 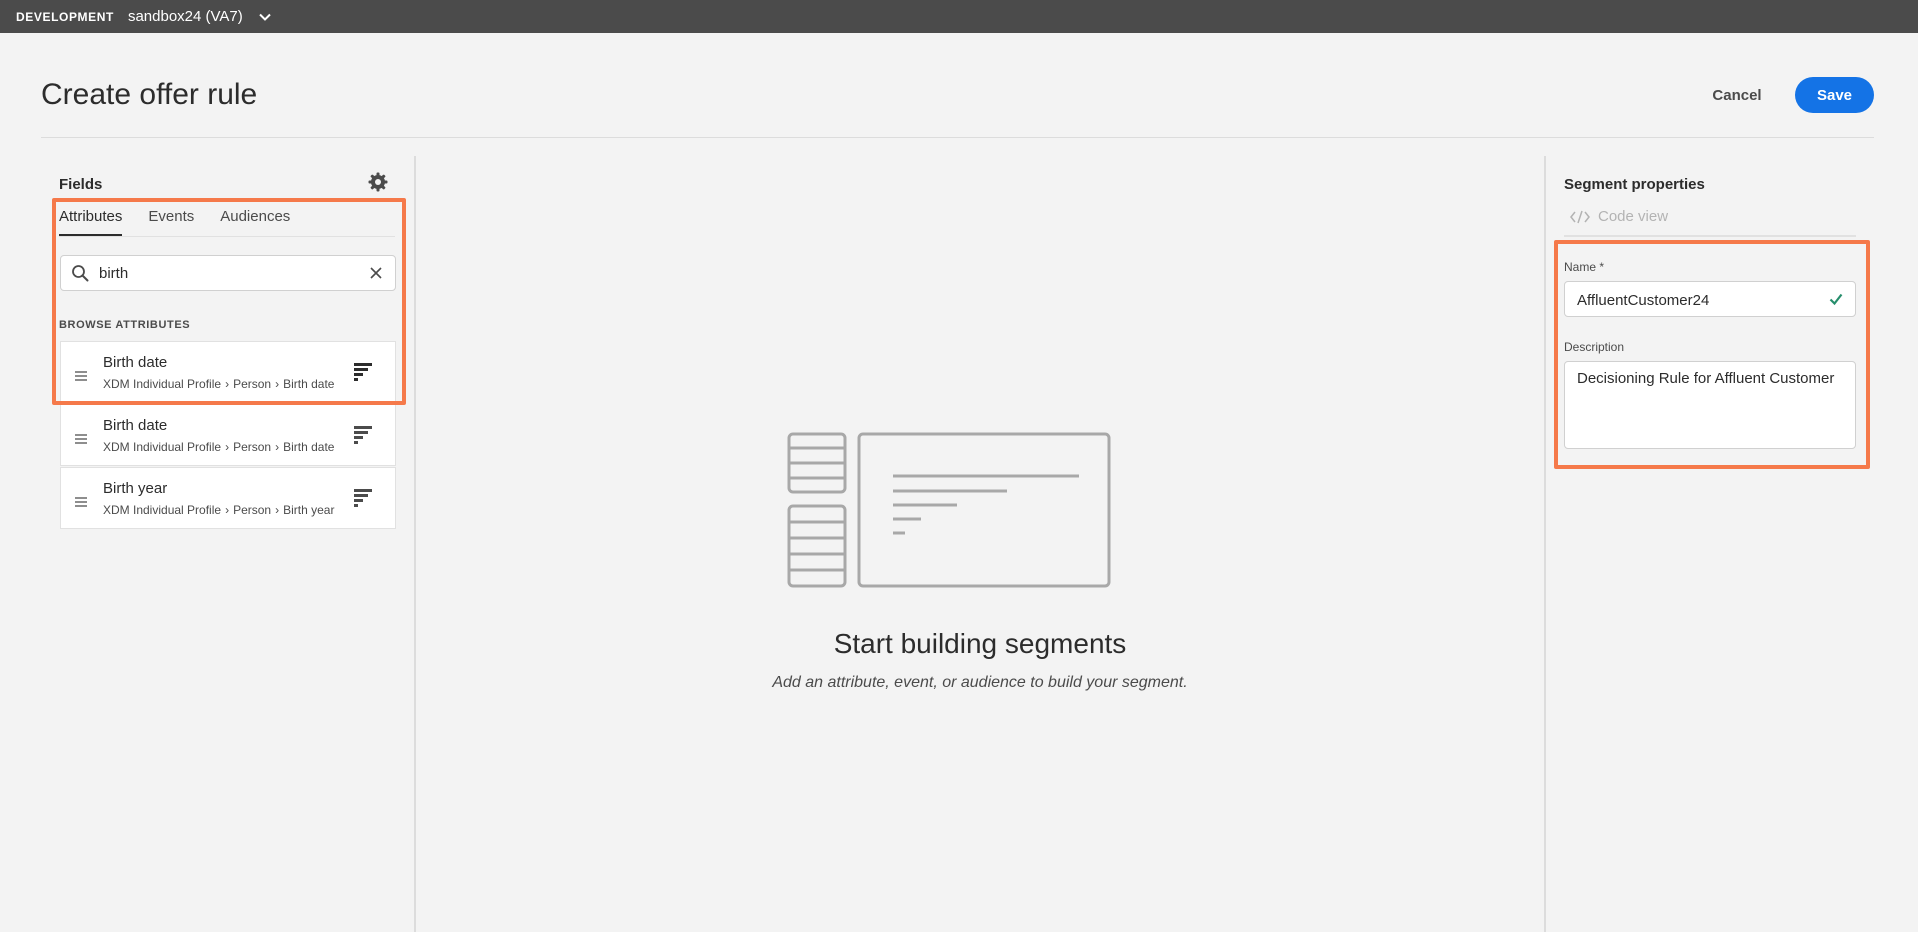 I want to click on tab-audiences: Audiences, so click(x=255, y=222).